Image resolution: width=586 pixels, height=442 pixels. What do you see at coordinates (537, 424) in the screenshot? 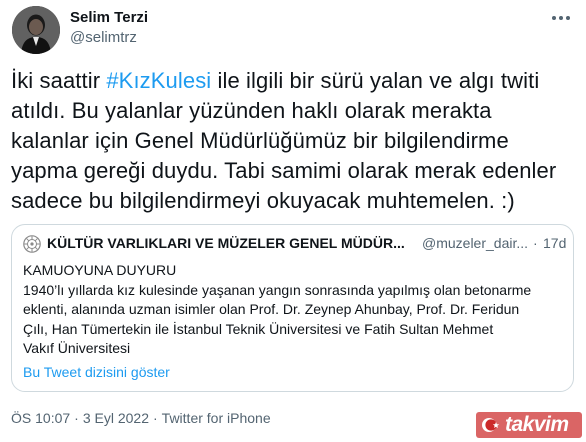
I see `watermark-logo: takvim` at bounding box center [537, 424].